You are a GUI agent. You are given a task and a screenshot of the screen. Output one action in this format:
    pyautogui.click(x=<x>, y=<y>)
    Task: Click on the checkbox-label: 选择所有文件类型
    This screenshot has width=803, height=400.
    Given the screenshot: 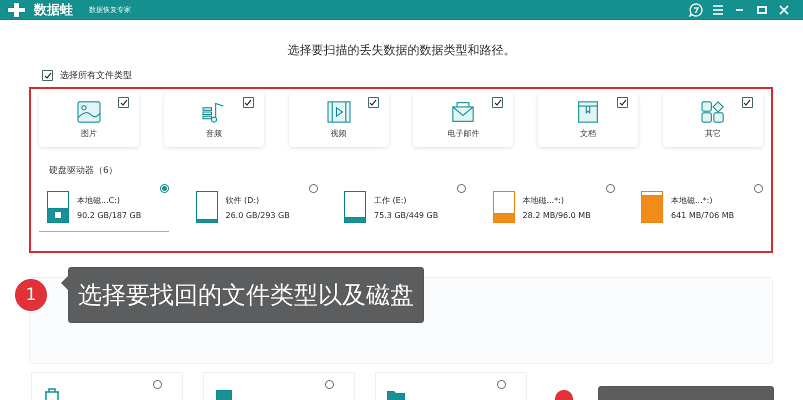 What is the action you would take?
    pyautogui.click(x=96, y=76)
    